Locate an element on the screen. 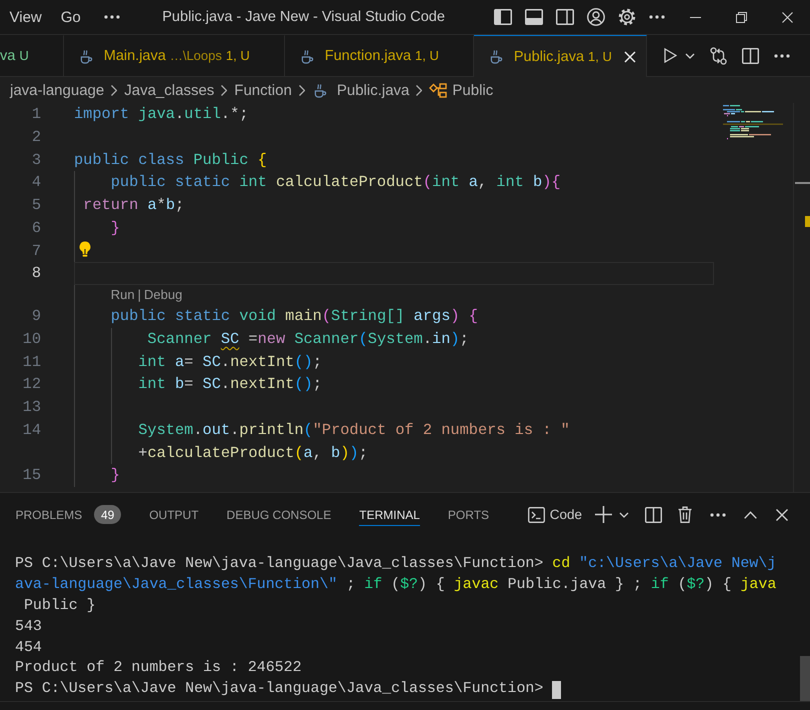 The image size is (810, 710). line-number: 10 is located at coordinates (31, 339).